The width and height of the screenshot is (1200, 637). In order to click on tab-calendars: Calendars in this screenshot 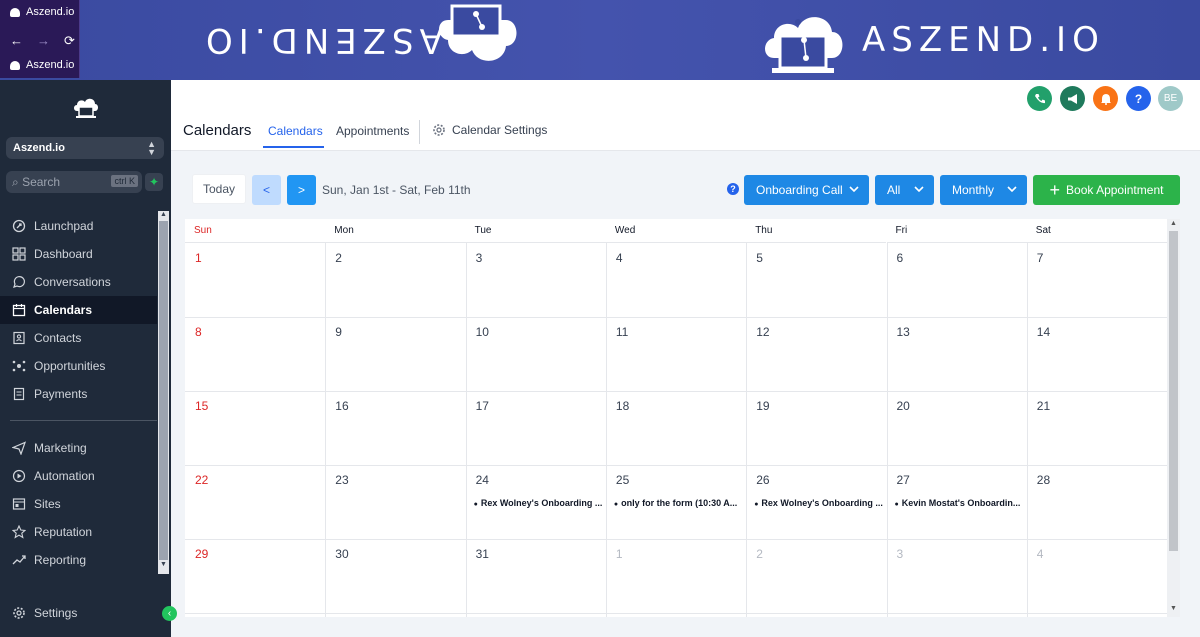, I will do `click(295, 131)`.